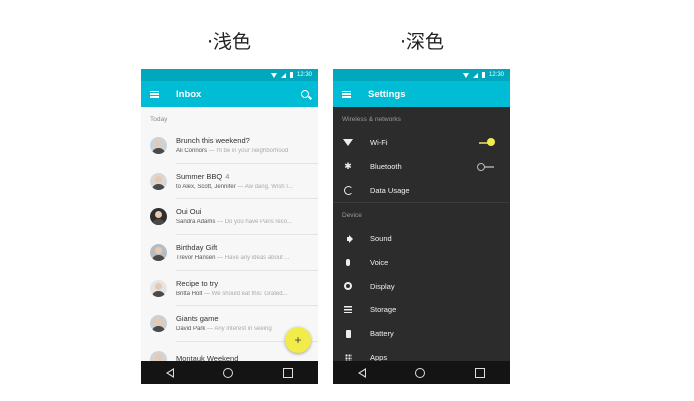 This screenshot has height=401, width=694. What do you see at coordinates (382, 334) in the screenshot?
I see `setting-label: Battery` at bounding box center [382, 334].